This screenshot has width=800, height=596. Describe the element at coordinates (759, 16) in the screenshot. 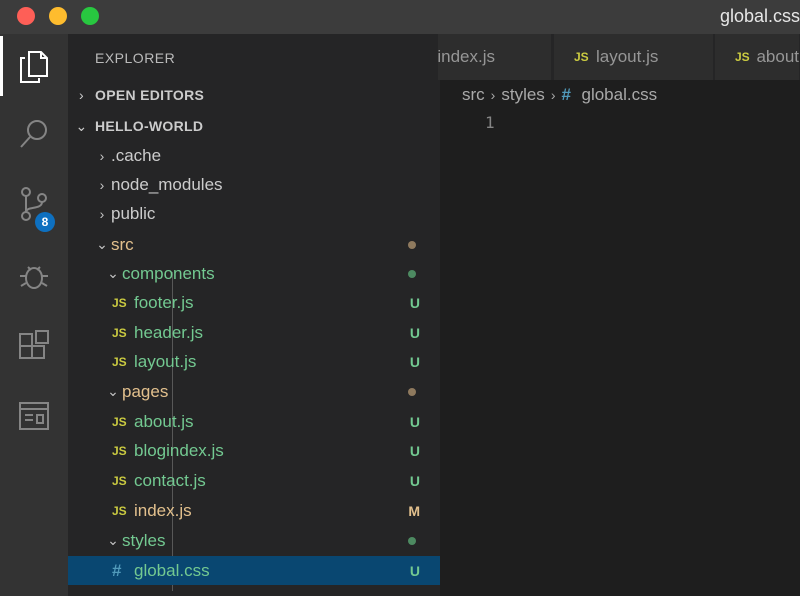

I see `window-title: global.css` at that location.